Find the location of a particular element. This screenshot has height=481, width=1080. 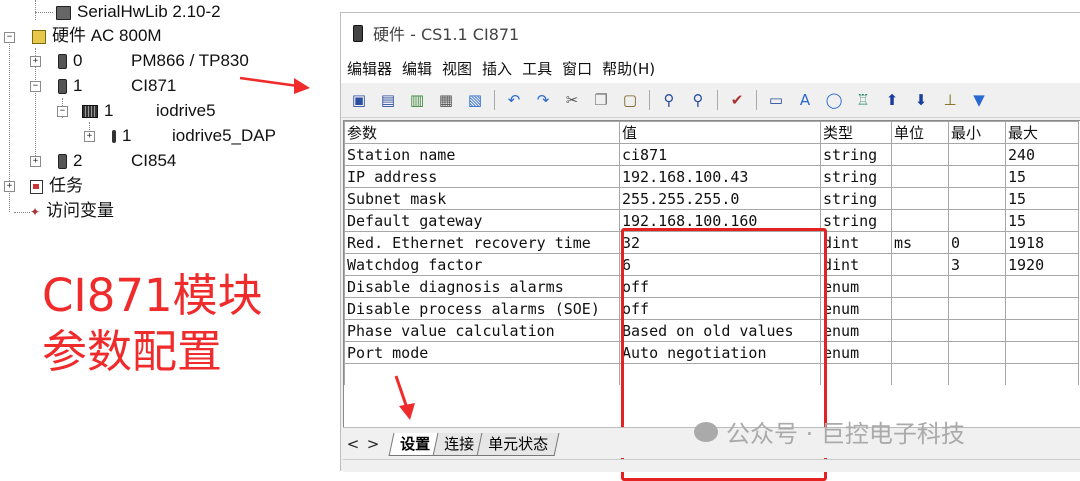

param-value-cell: 192.168.100.43 is located at coordinates (720, 176).